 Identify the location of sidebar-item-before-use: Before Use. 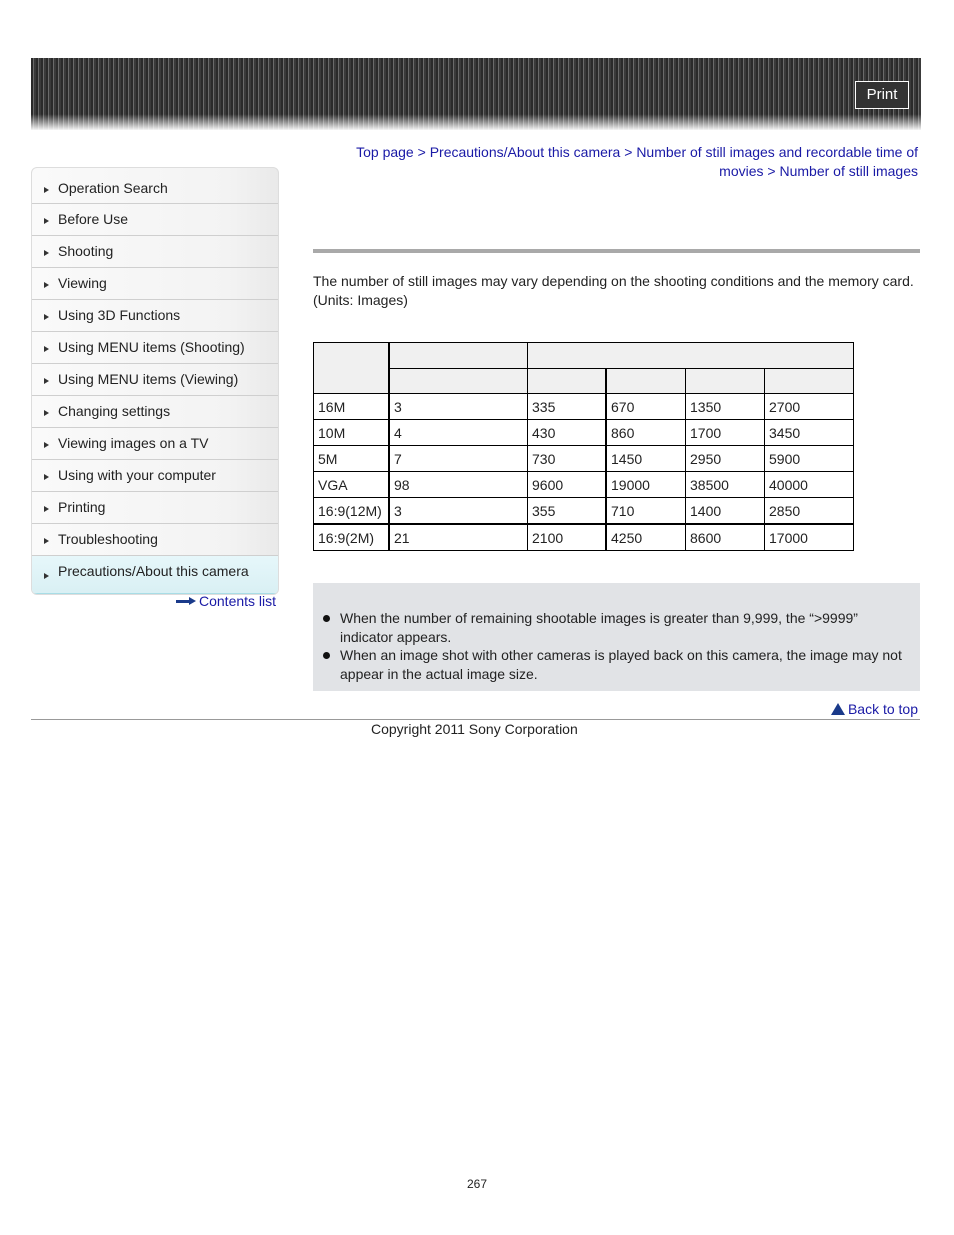
(155, 220).